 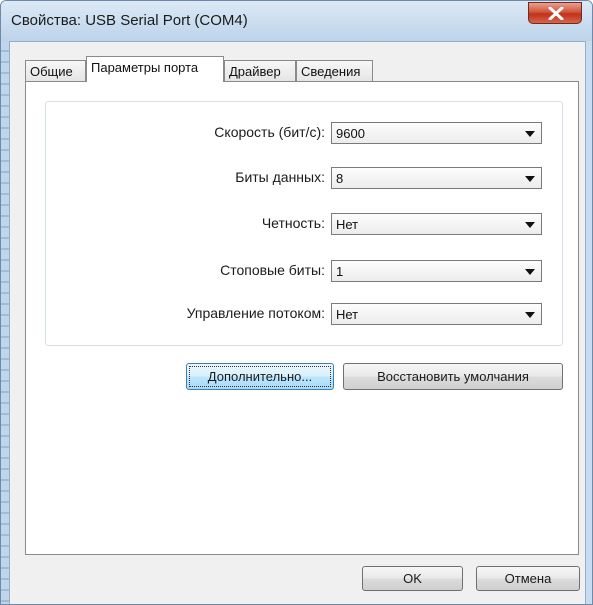 What do you see at coordinates (145, 67) in the screenshot?
I see `tab-label: Параметры порта` at bounding box center [145, 67].